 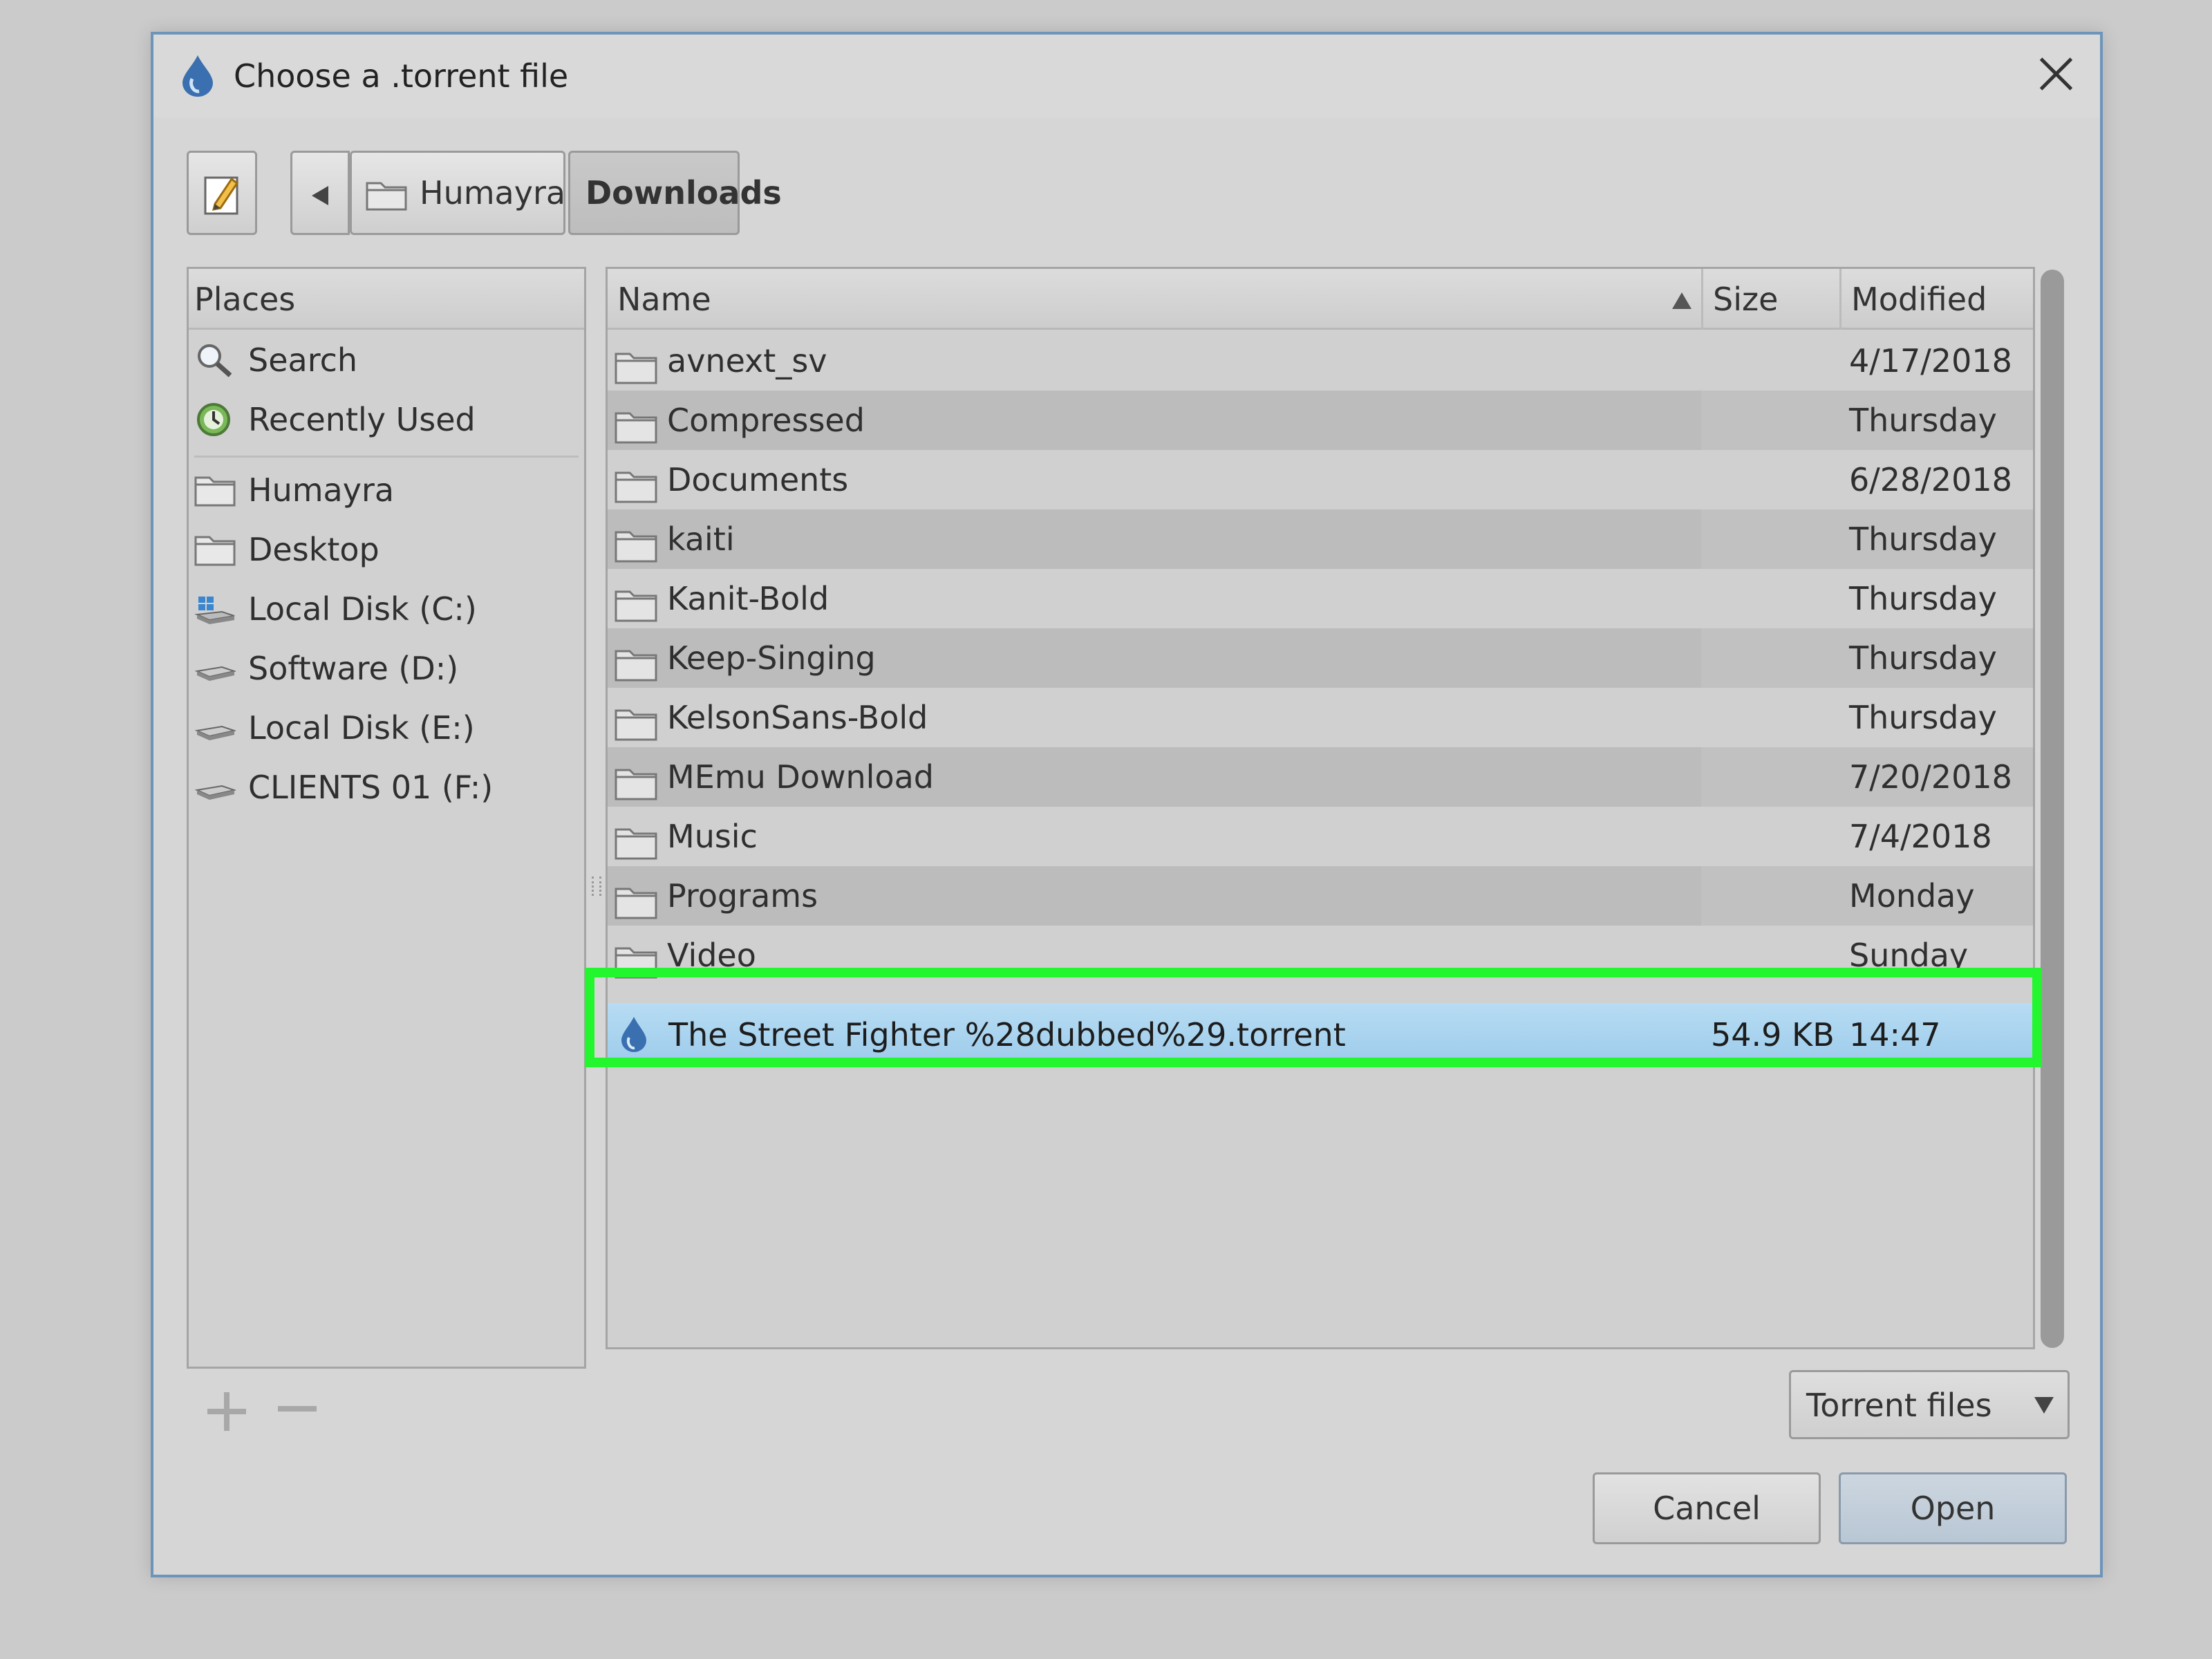 What do you see at coordinates (701, 540) in the screenshot?
I see `file-name: kaiti` at bounding box center [701, 540].